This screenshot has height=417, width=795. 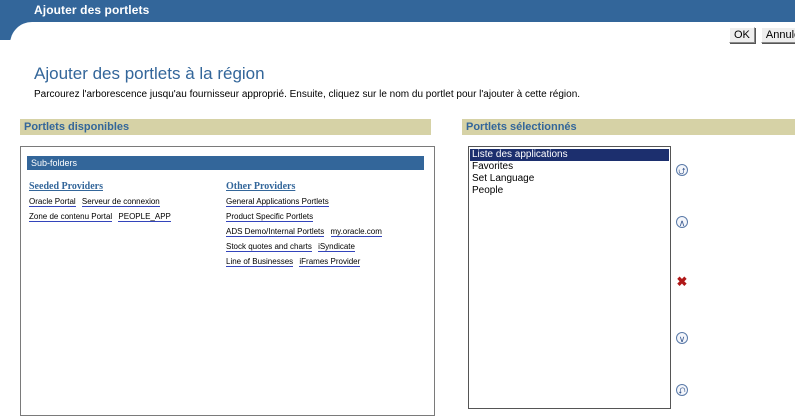 What do you see at coordinates (120, 202) in the screenshot?
I see `provider-link: Serveur de connexion` at bounding box center [120, 202].